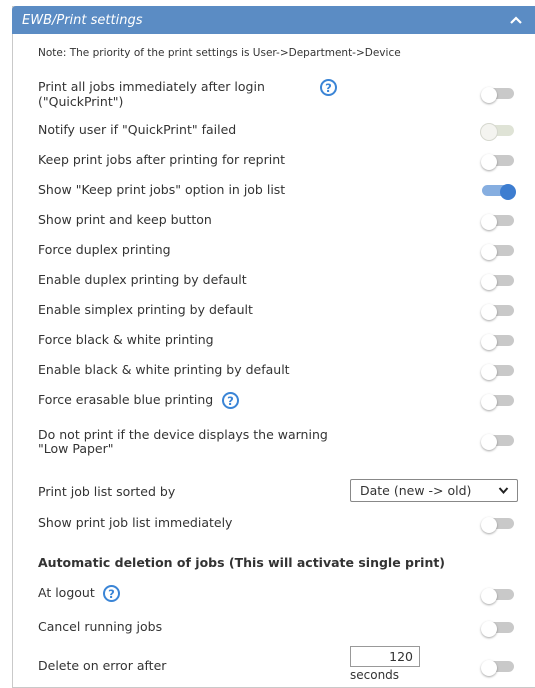 The width and height of the screenshot is (535, 688). I want to click on setting-label-continued: ("QuickPrint"), so click(81, 101).